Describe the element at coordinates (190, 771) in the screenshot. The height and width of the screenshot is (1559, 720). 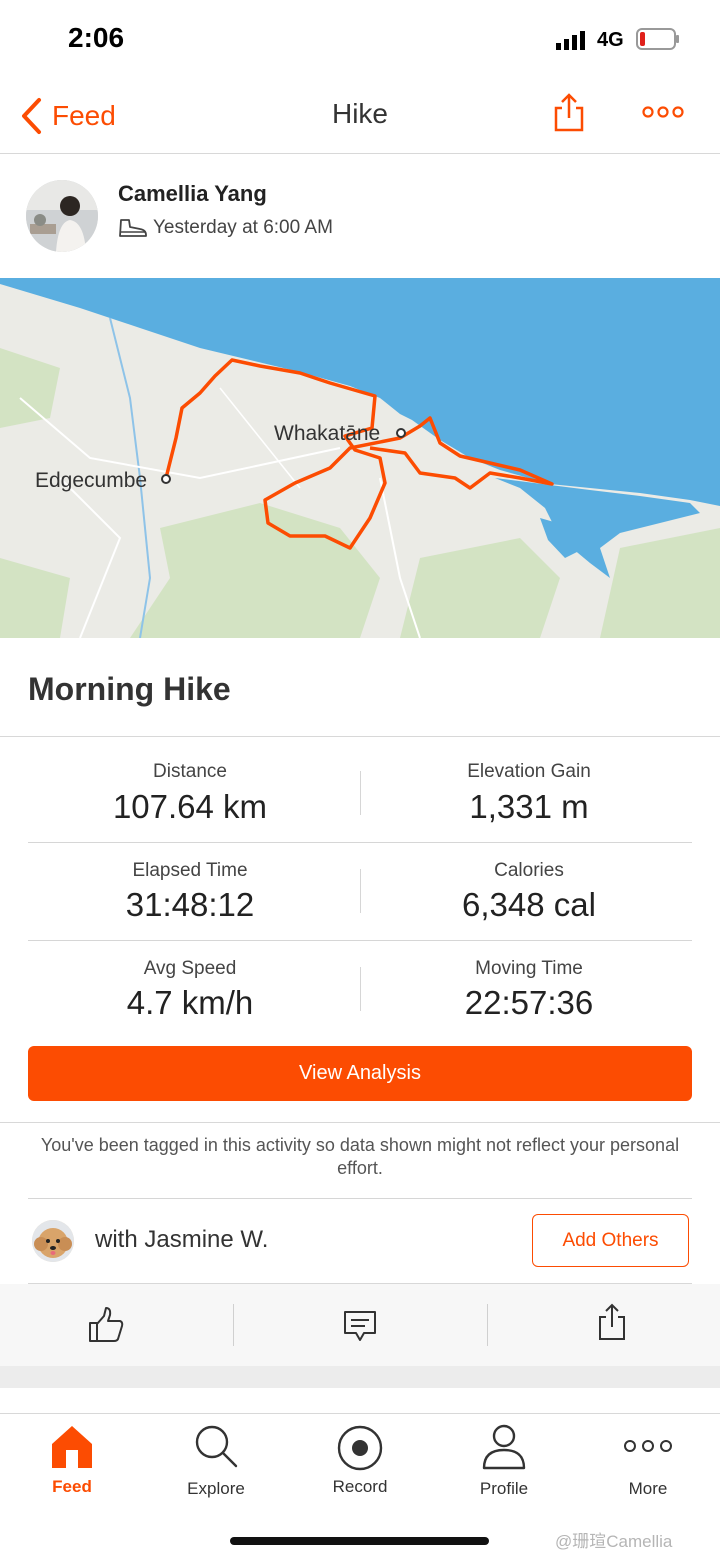
I see `stat-distance-label: Distance` at that location.